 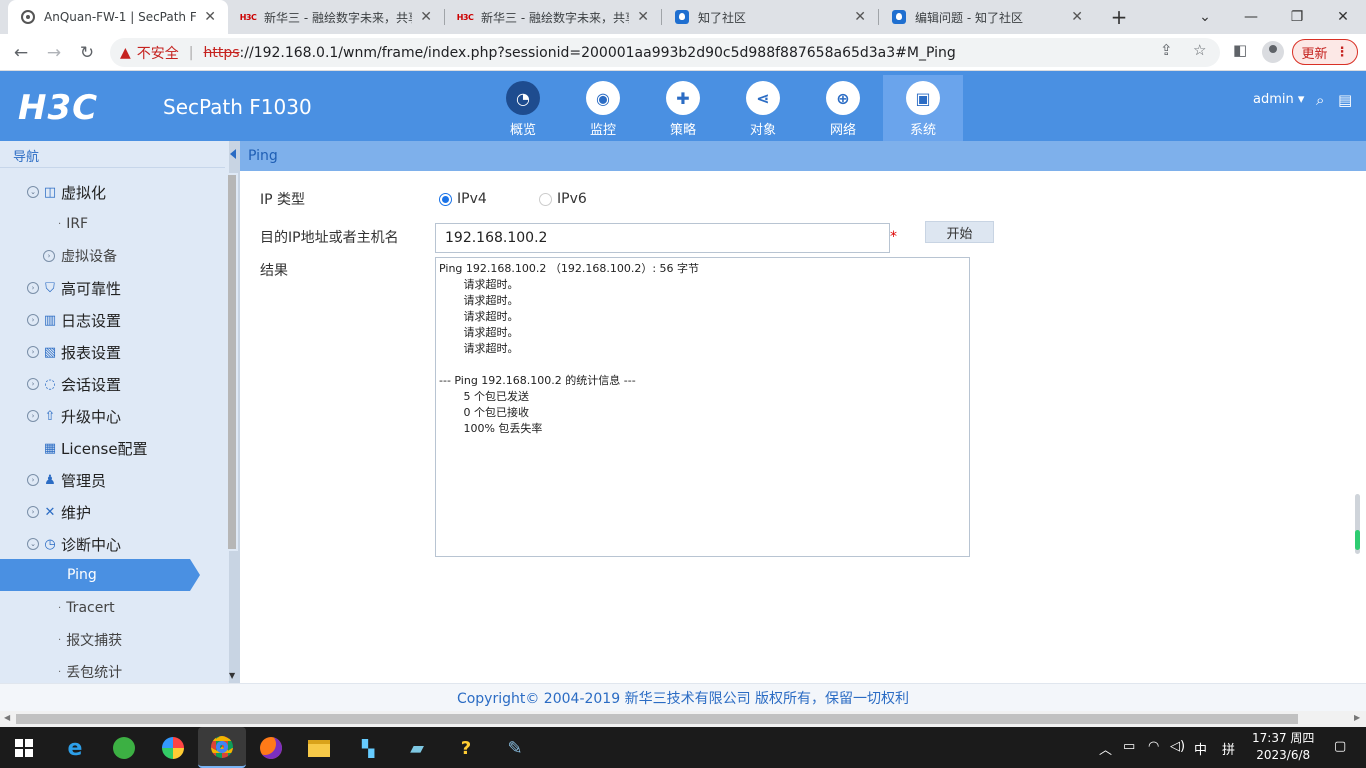 What do you see at coordinates (222, 747) in the screenshot?
I see `chrome-taskbar-icon` at bounding box center [222, 747].